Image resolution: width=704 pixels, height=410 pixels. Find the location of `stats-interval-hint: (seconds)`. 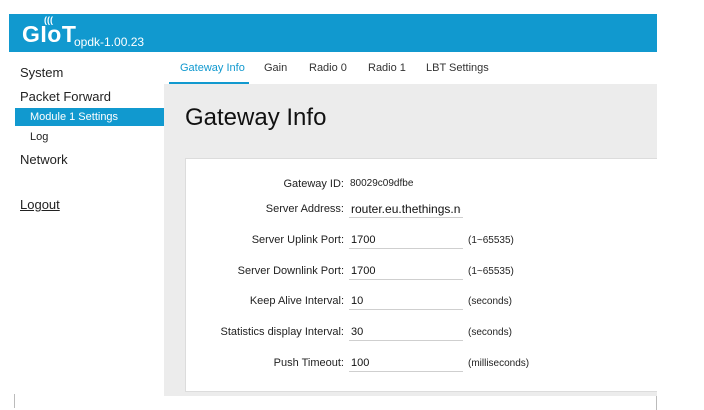

stats-interval-hint: (seconds) is located at coordinates (490, 332).